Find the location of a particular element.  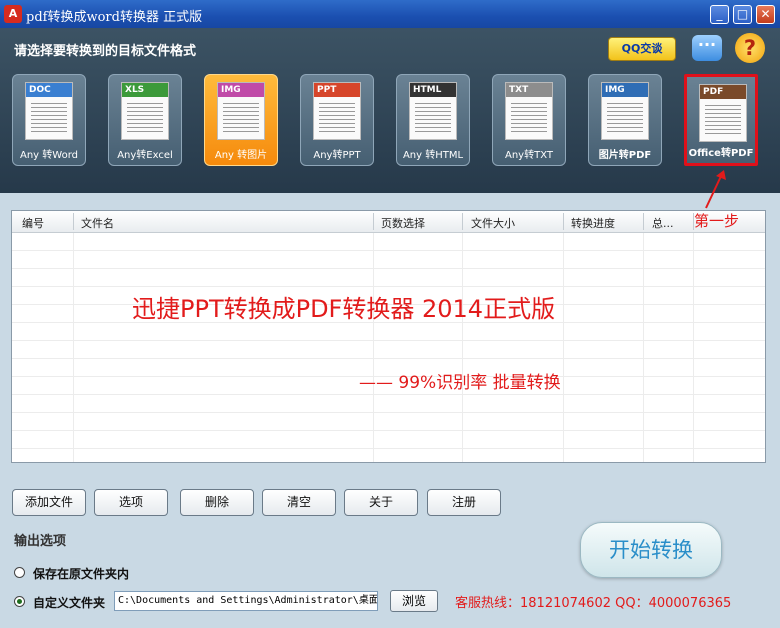

format-tile-image: IMG Any 转图片 is located at coordinates (241, 120).